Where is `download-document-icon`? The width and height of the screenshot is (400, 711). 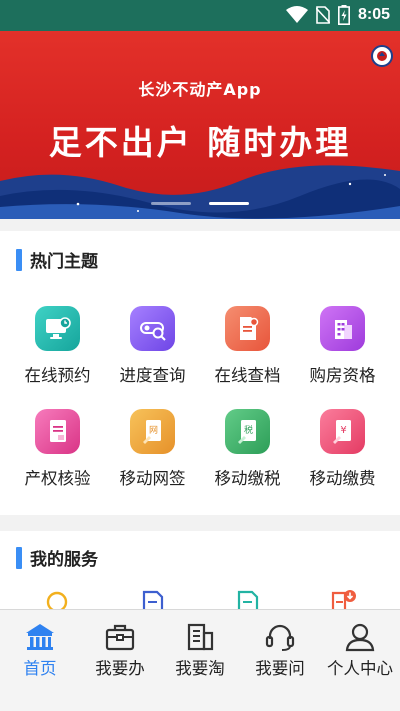
download-document-icon is located at coordinates (343, 600).